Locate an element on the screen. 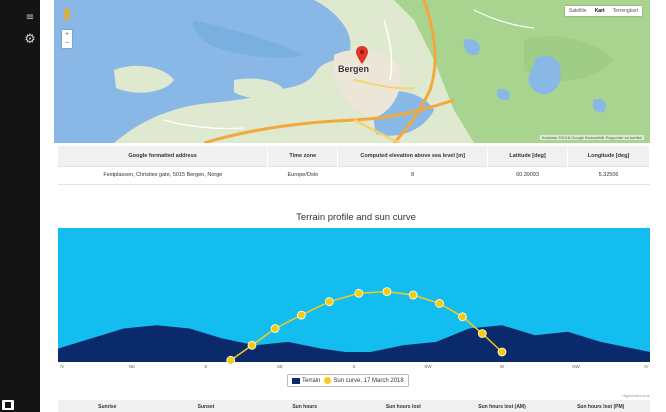 This screenshot has width=666, height=412. legend-item-sun: Sun curve, 17 March 2018 is located at coordinates (364, 380).